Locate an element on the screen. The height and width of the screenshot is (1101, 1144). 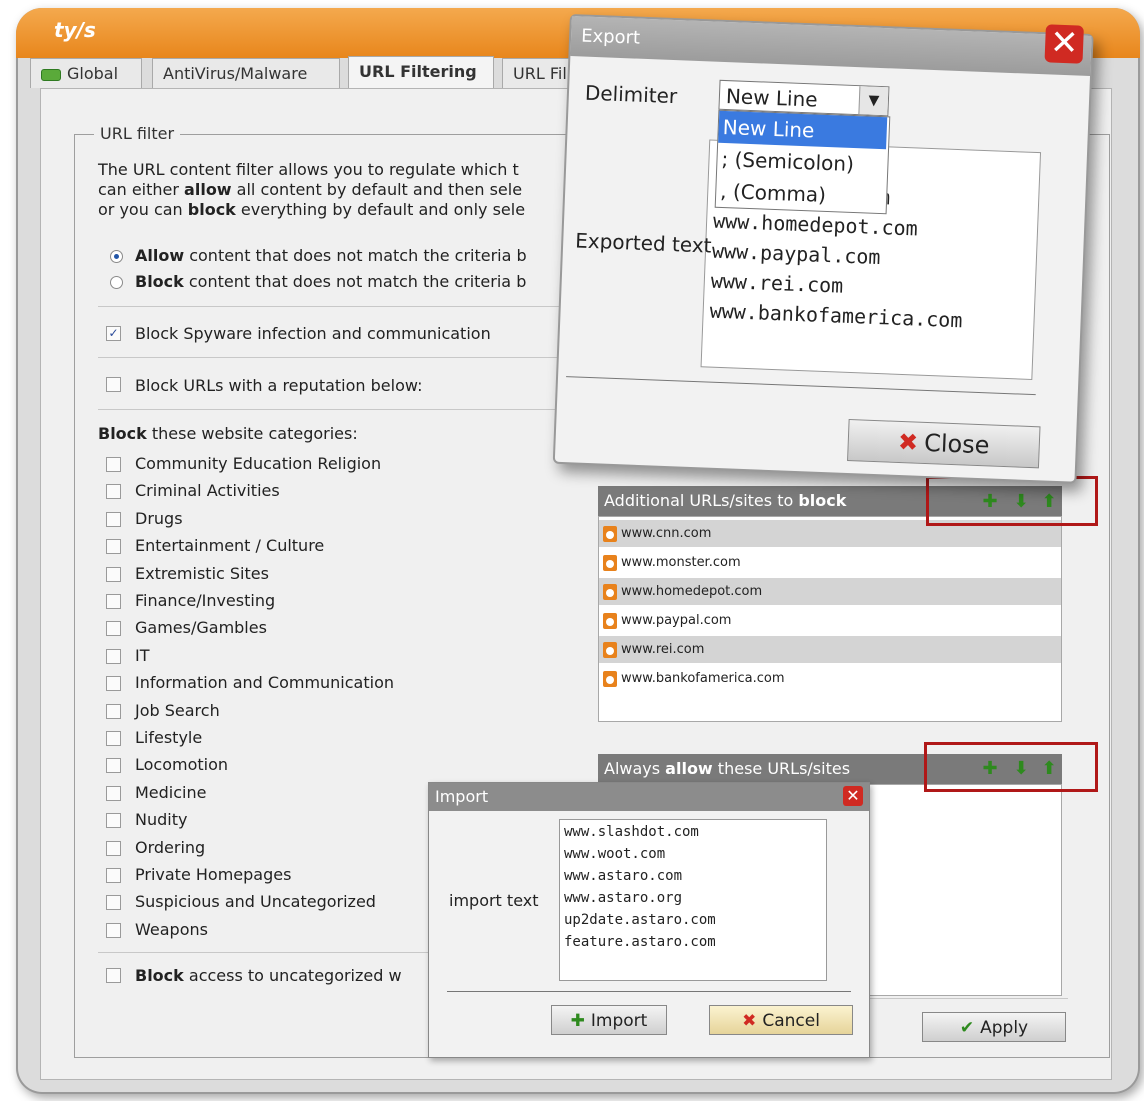
spyware-checkbox: ✓ is located at coordinates (113, 333).